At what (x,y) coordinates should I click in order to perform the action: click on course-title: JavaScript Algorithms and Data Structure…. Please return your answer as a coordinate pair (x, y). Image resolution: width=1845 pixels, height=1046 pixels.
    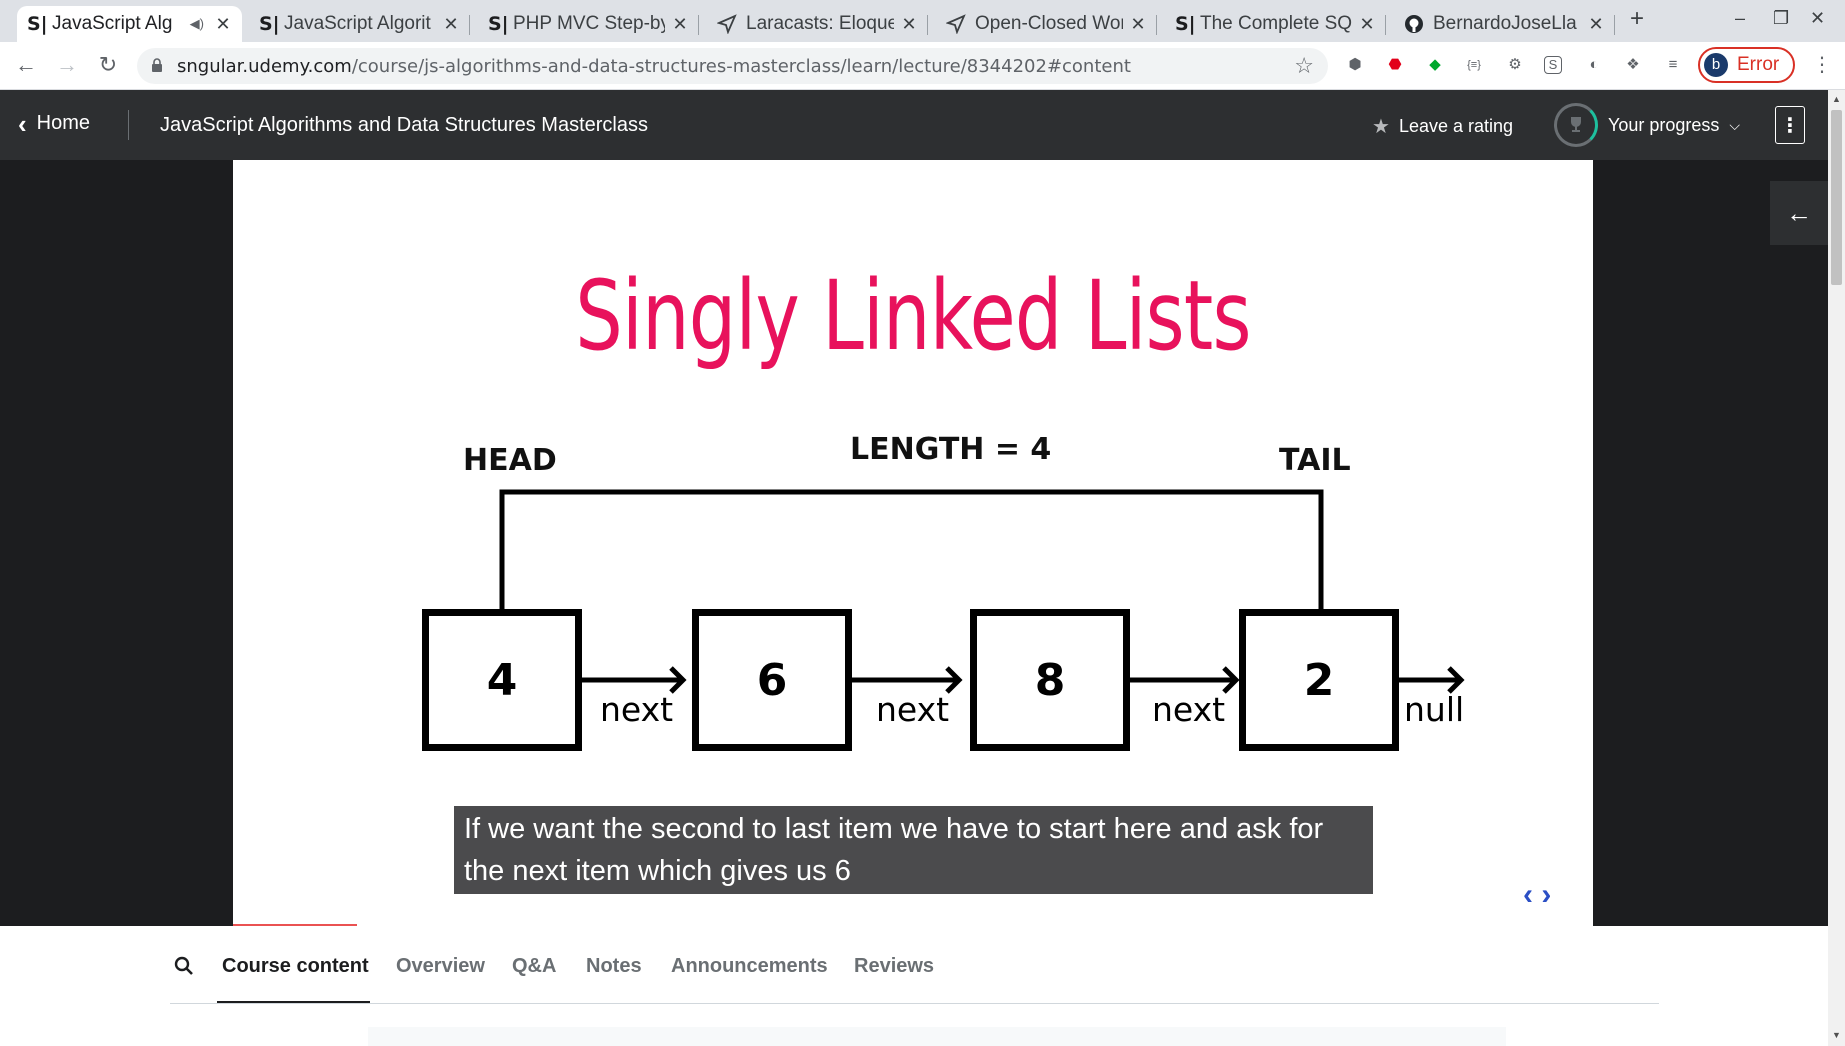
    Looking at the image, I should click on (404, 125).